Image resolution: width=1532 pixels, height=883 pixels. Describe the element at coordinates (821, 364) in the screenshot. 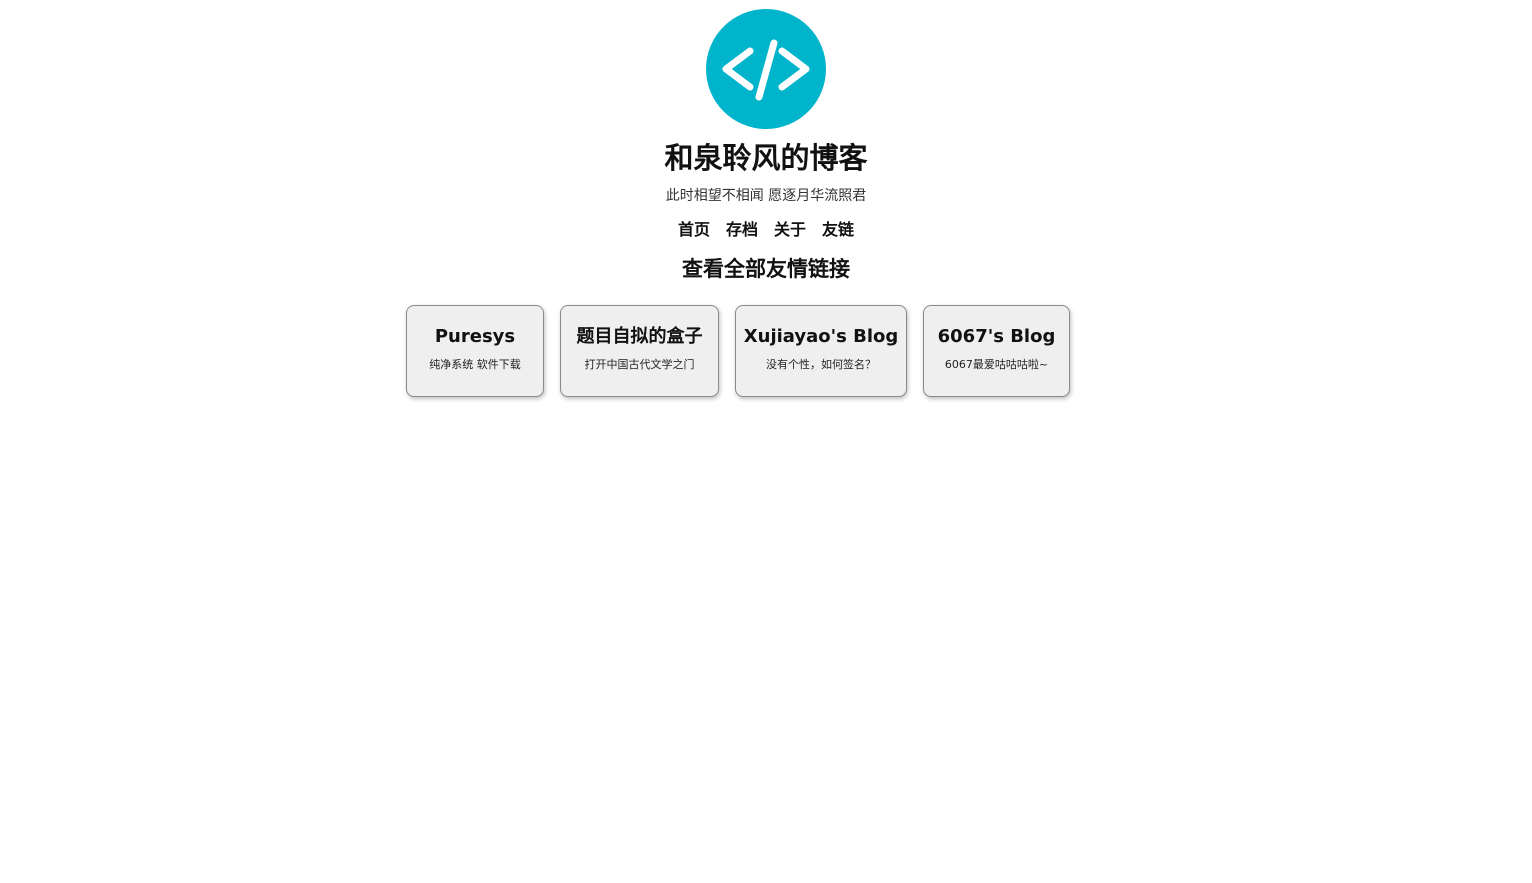

I see `friend-link-desc: 没有个性，如何签名？` at that location.